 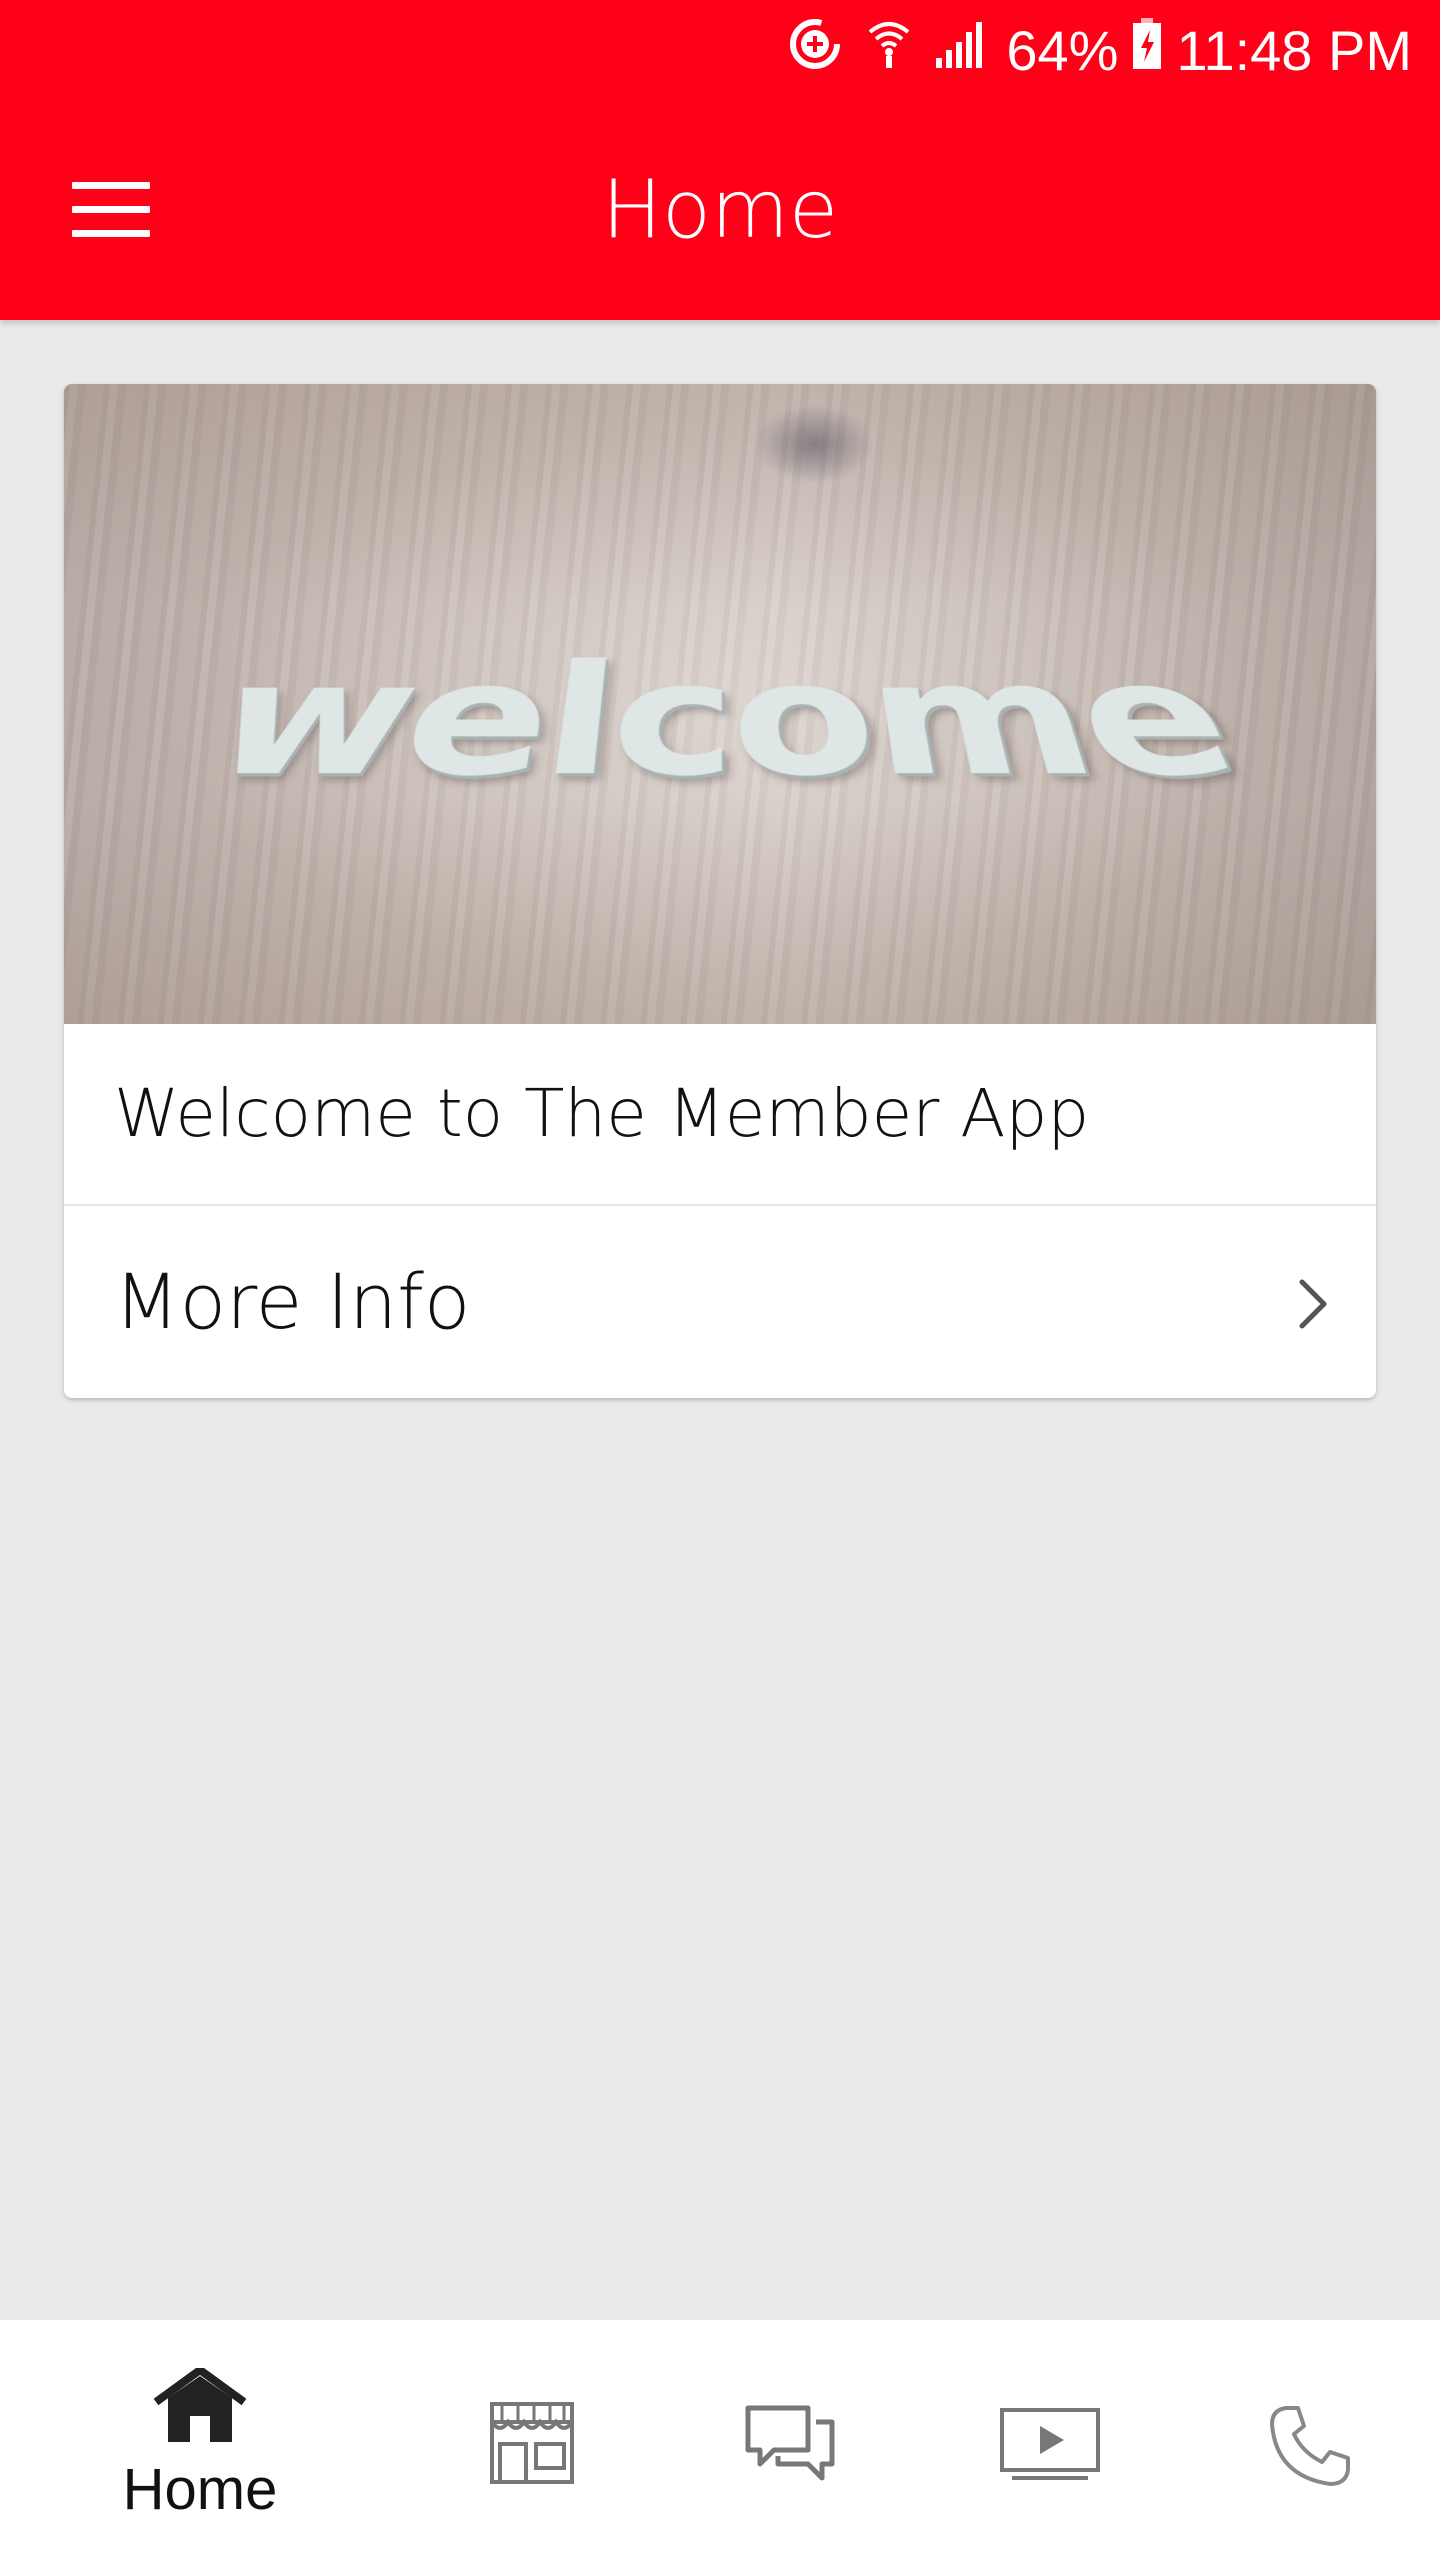 What do you see at coordinates (1147, 50) in the screenshot?
I see `battery-charging-icon` at bounding box center [1147, 50].